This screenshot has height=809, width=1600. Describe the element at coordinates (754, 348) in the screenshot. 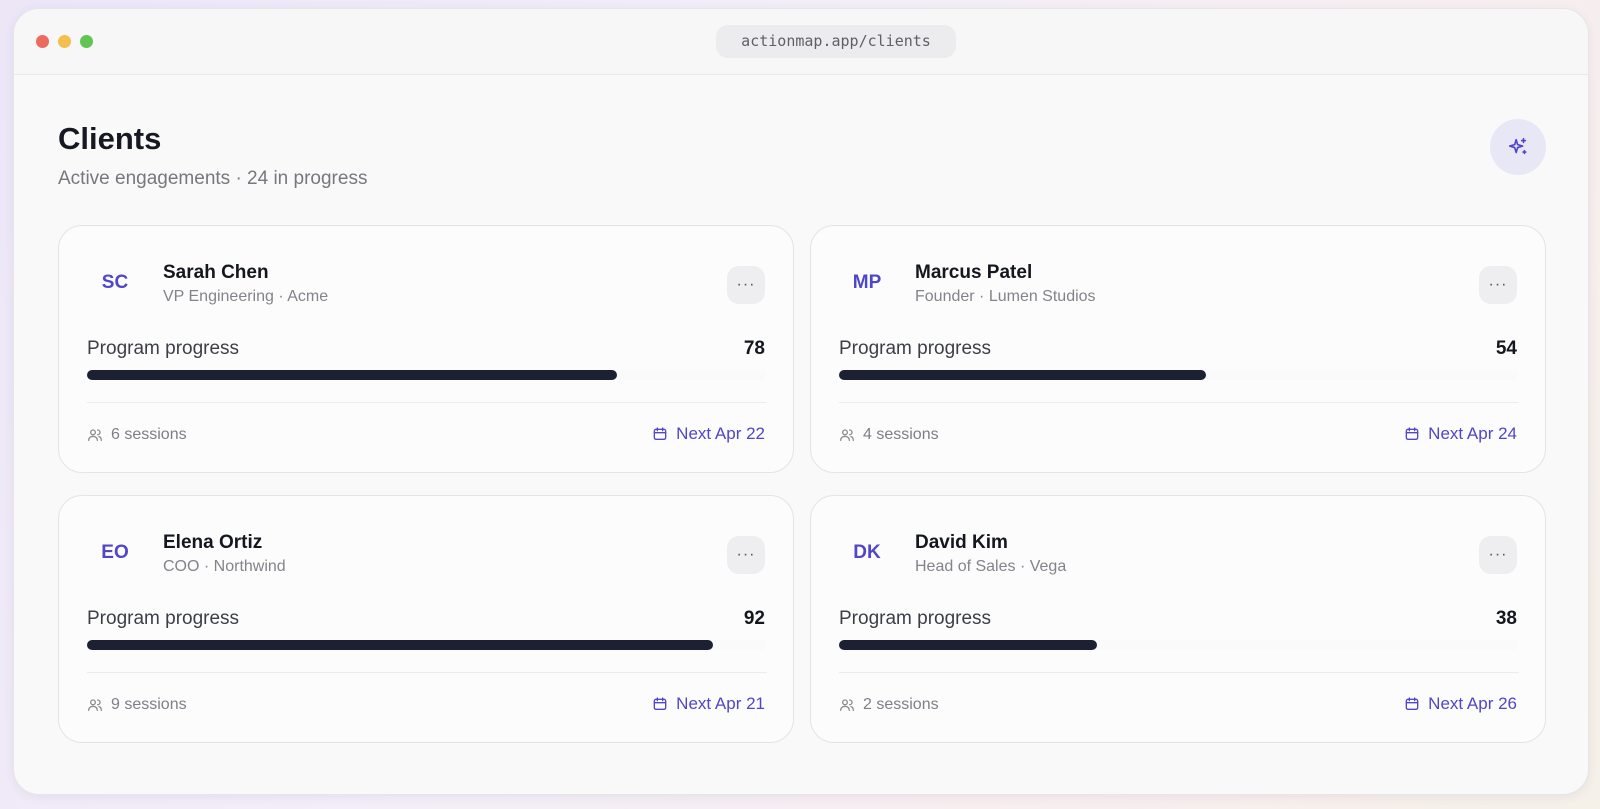

I see `progress-value: 78` at that location.